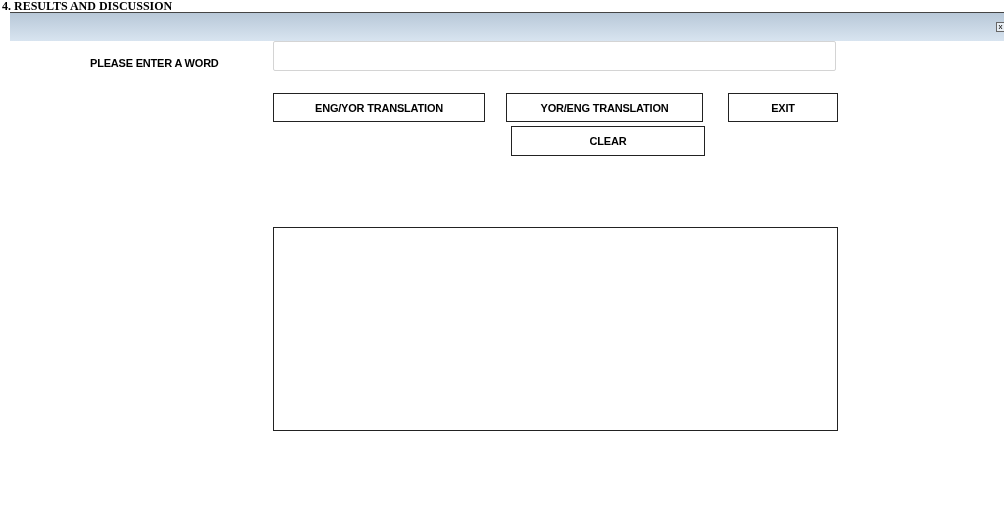 Image resolution: width=1004 pixels, height=522 pixels. What do you see at coordinates (554, 56) in the screenshot?
I see `word-input-field` at bounding box center [554, 56].